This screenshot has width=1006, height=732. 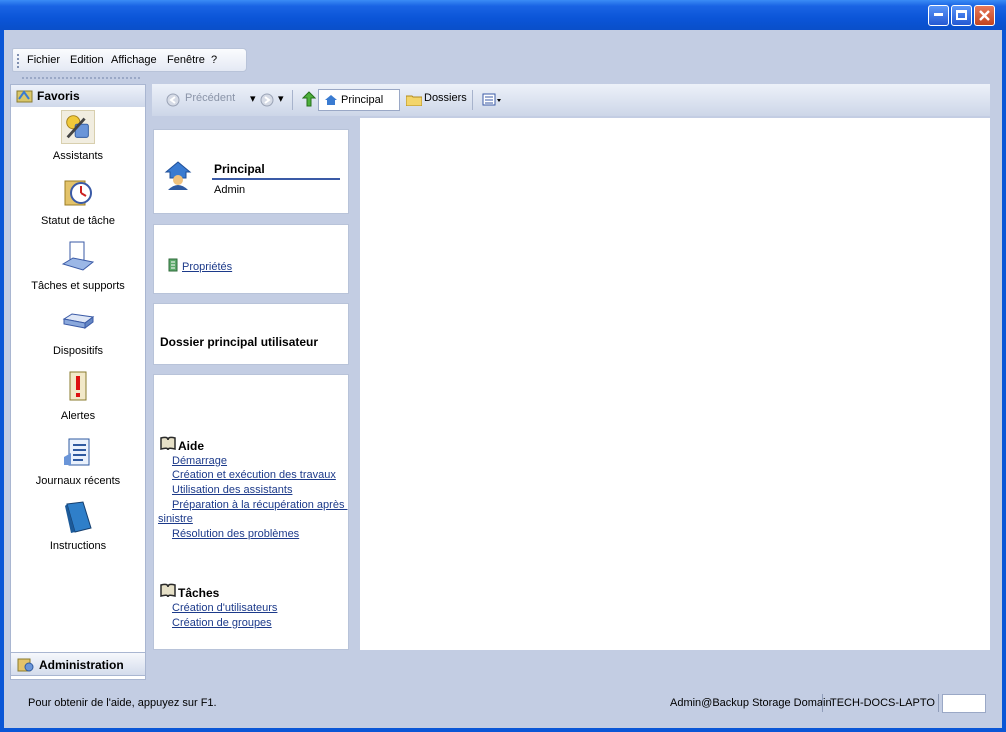 I want to click on maximize-button, so click(x=961, y=15).